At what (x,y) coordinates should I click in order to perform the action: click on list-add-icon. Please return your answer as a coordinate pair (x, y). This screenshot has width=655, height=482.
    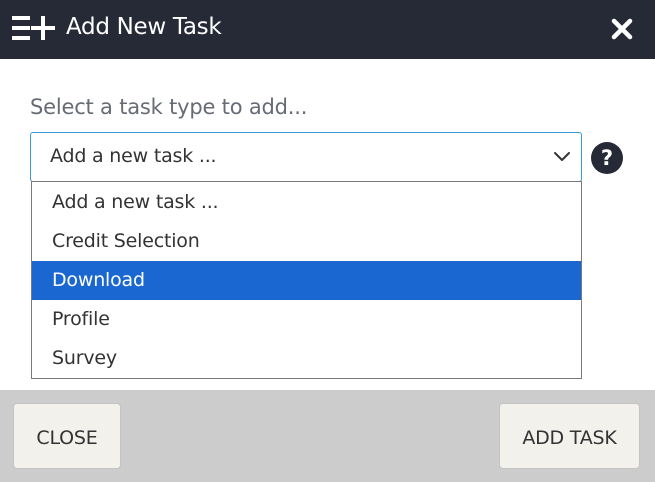
    Looking at the image, I should click on (33, 28).